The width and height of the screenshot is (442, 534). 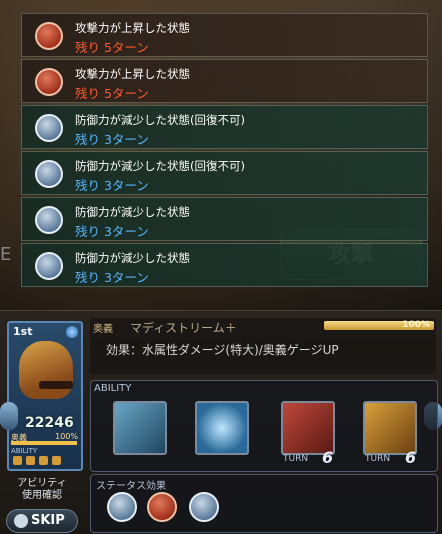 I want to click on character-rank: 1st, so click(x=23, y=331).